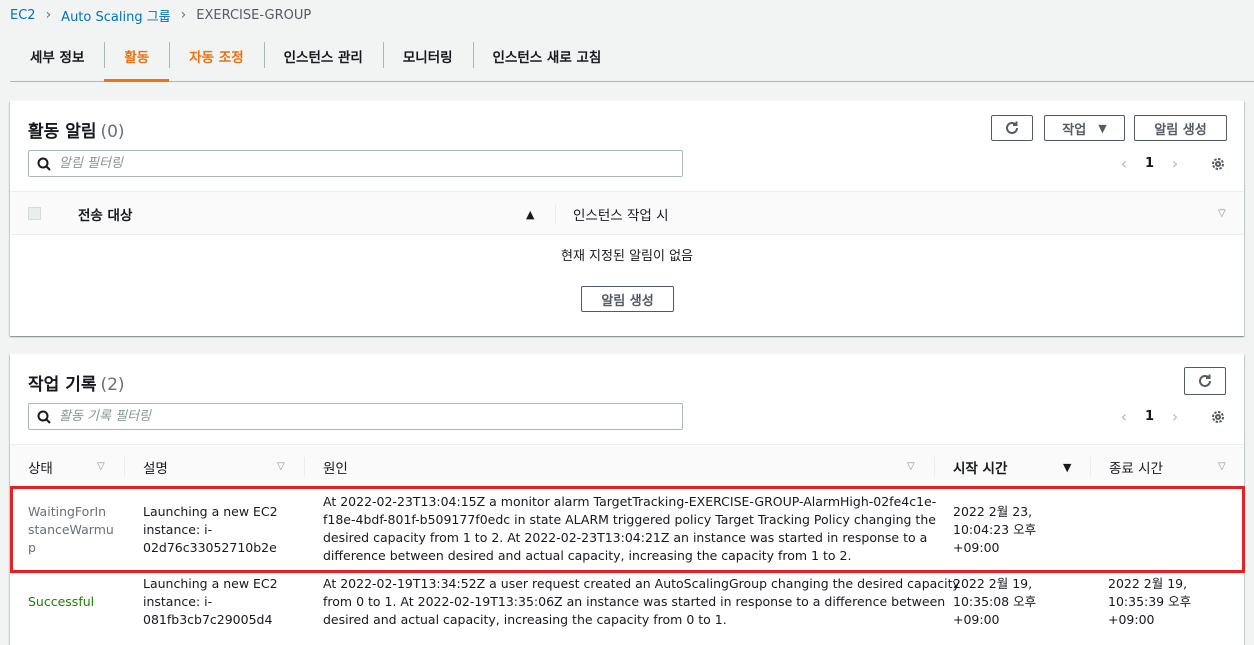 This screenshot has height=645, width=1254. What do you see at coordinates (40, 466) in the screenshot?
I see `column-header-status: 상태` at bounding box center [40, 466].